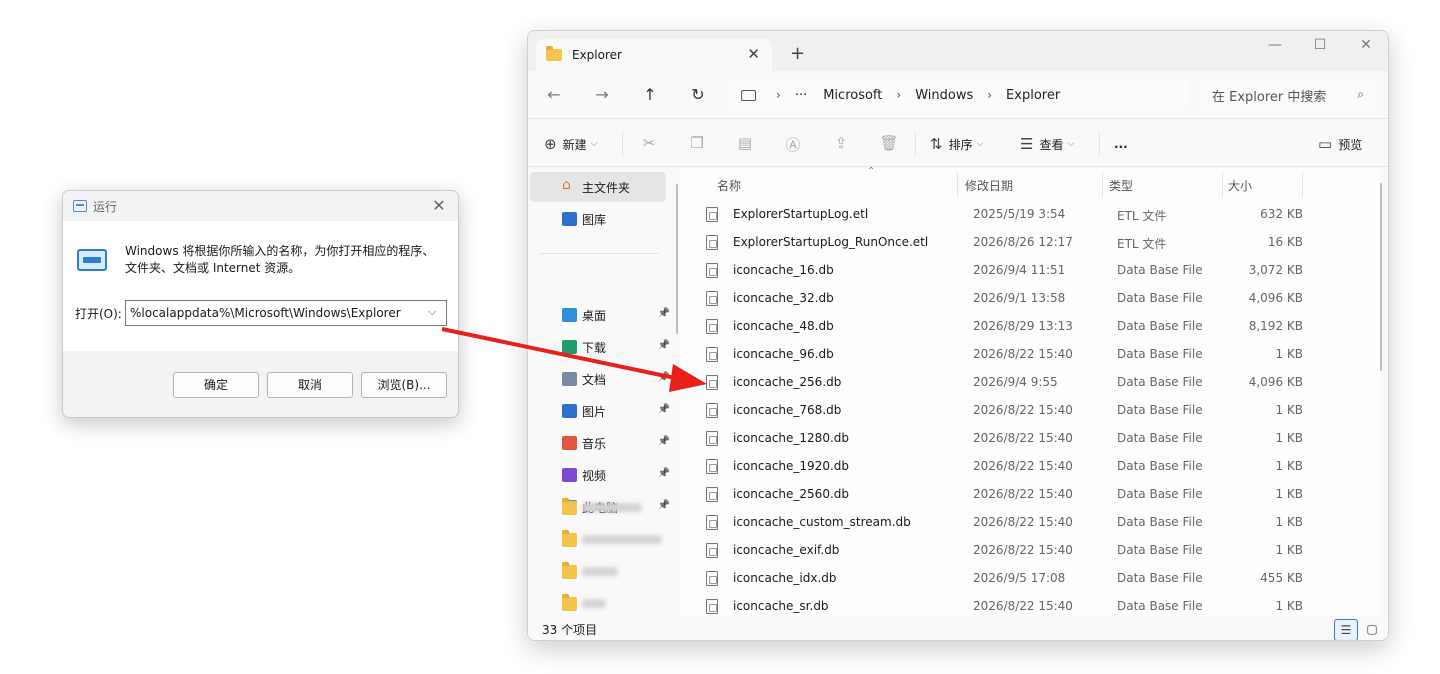 The width and height of the screenshot is (1440, 674). Describe the element at coordinates (958, 51) in the screenshot. I see `tab-bar: Explorer ✕ + — ☐ ✕` at that location.